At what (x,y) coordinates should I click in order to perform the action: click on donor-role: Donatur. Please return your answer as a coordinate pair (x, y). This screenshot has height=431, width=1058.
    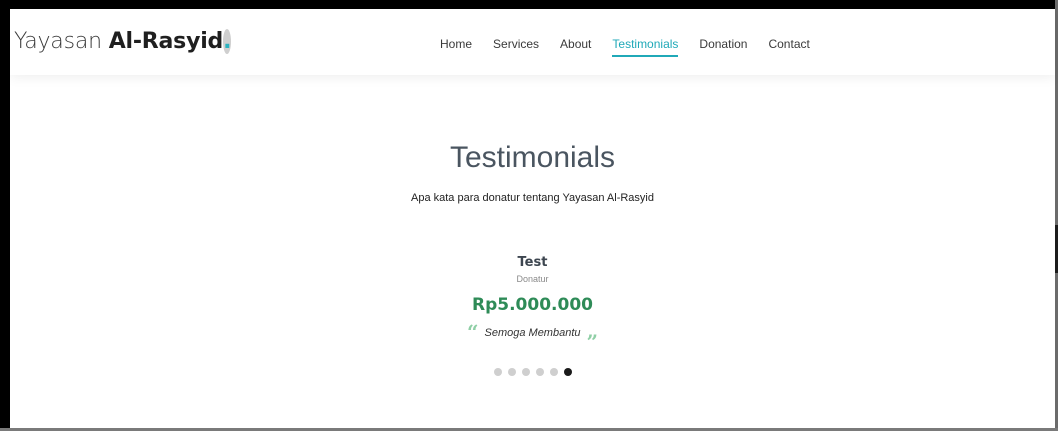
    Looking at the image, I should click on (532, 279).